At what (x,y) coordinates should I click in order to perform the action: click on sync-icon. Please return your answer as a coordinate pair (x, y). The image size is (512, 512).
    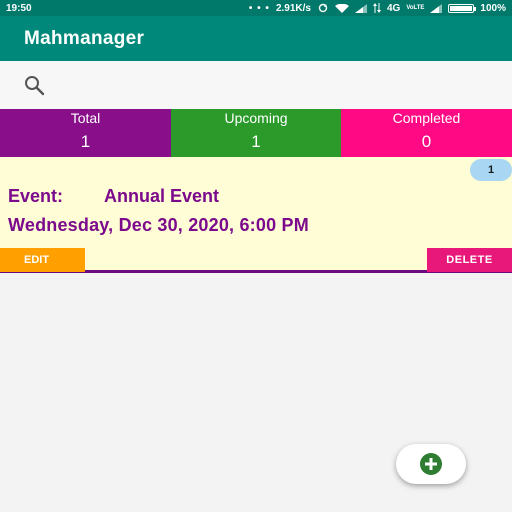
    Looking at the image, I should click on (323, 8).